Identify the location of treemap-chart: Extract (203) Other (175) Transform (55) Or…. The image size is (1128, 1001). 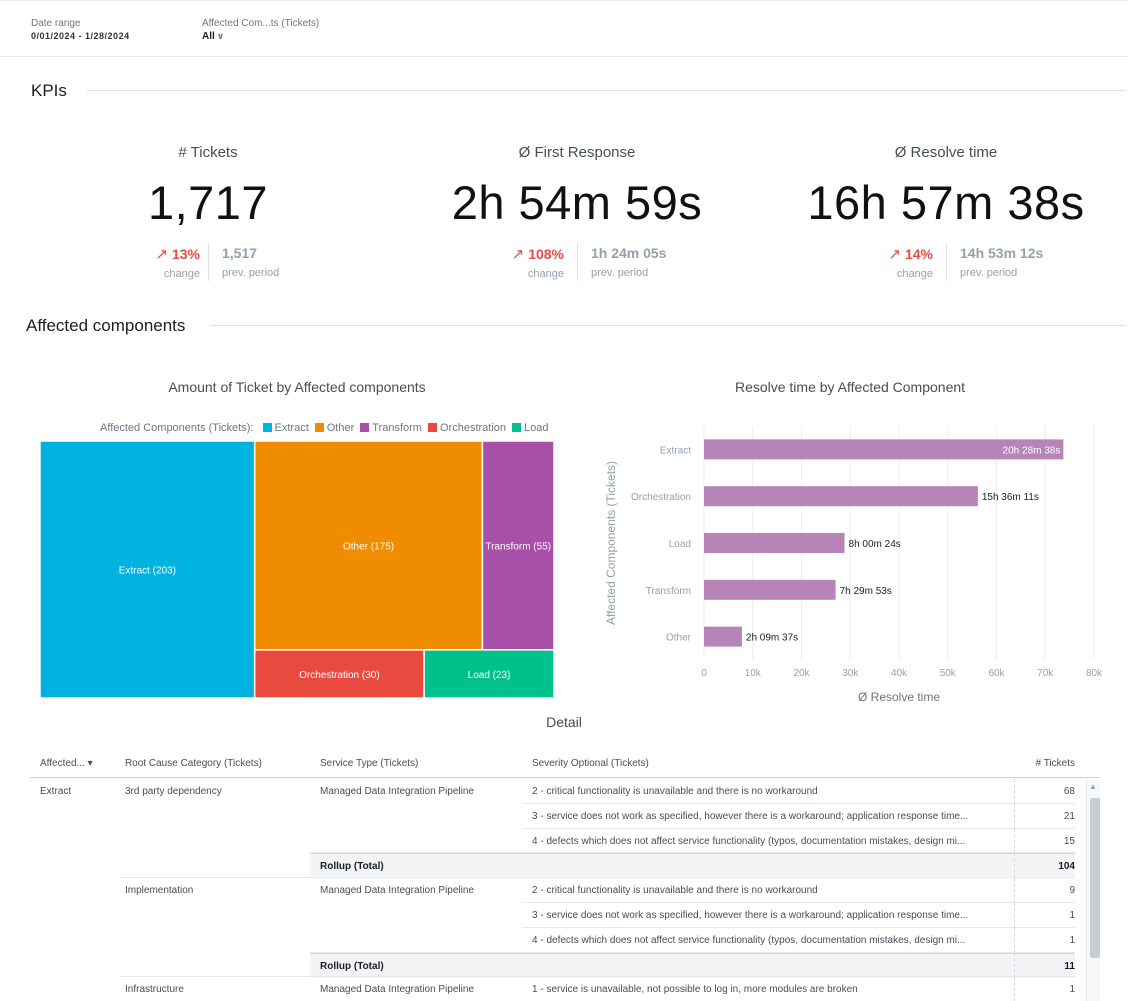
(297, 569).